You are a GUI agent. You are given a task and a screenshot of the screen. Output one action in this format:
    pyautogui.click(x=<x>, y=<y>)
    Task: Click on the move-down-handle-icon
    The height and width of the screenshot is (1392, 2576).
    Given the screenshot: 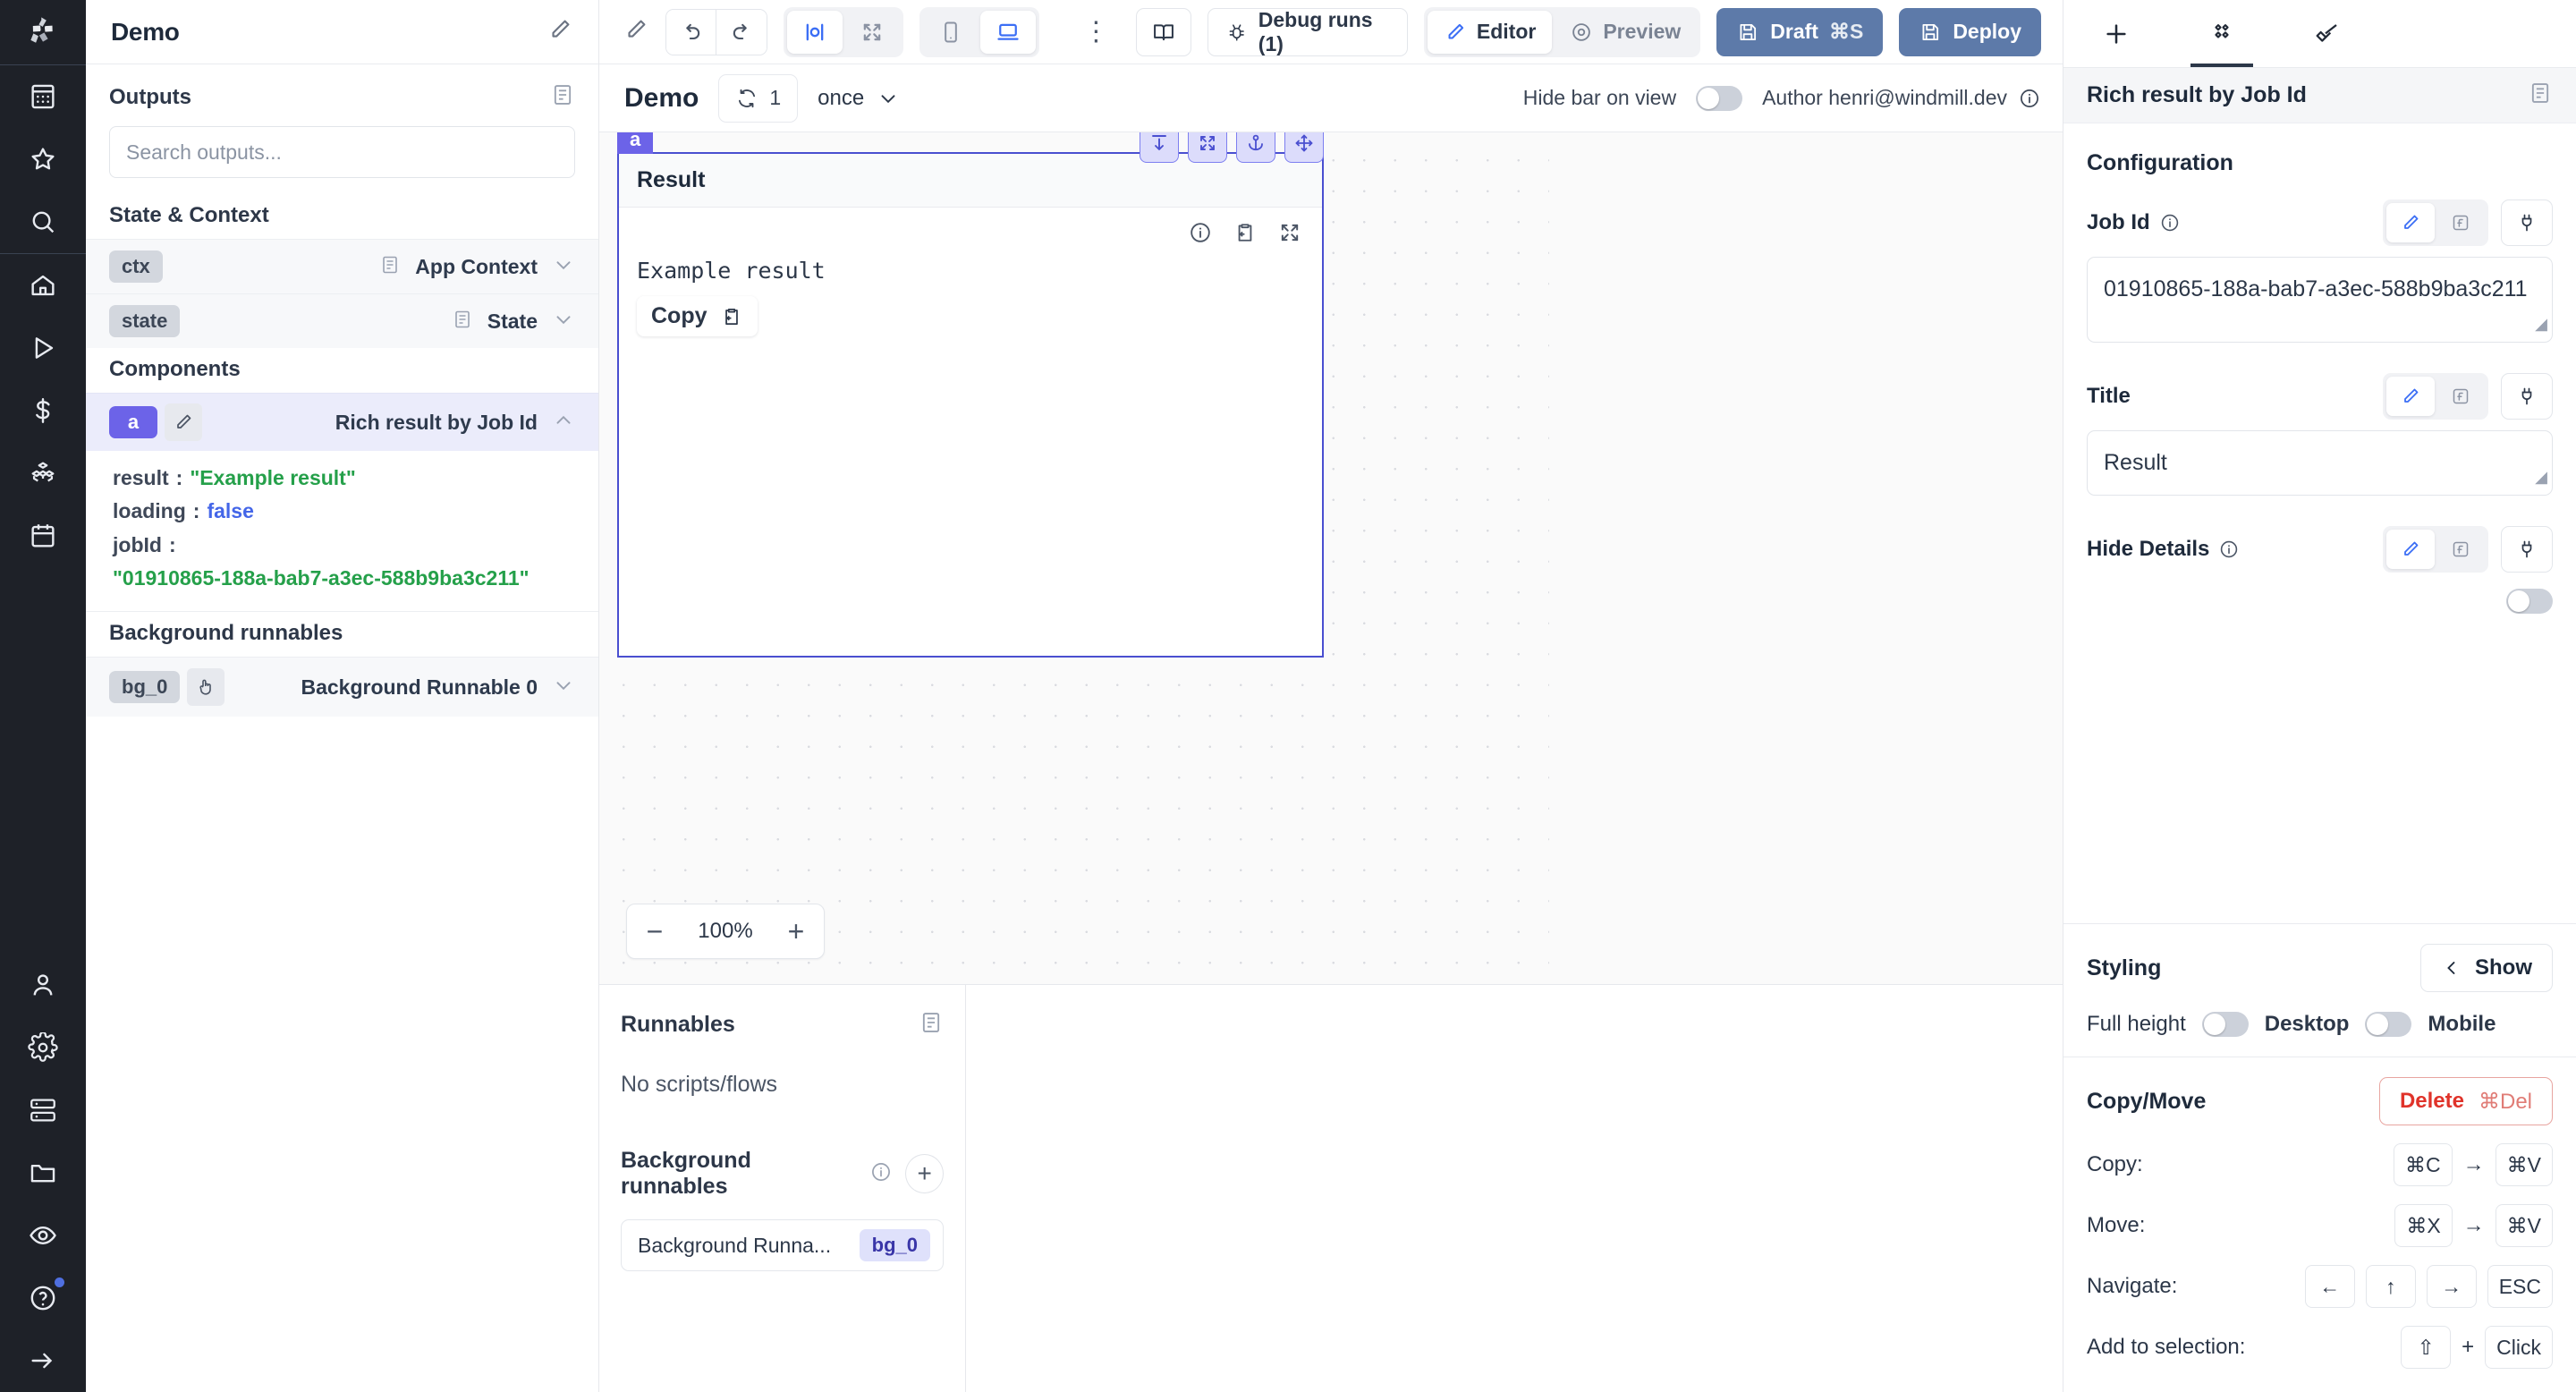 What is the action you would take?
    pyautogui.click(x=1159, y=147)
    